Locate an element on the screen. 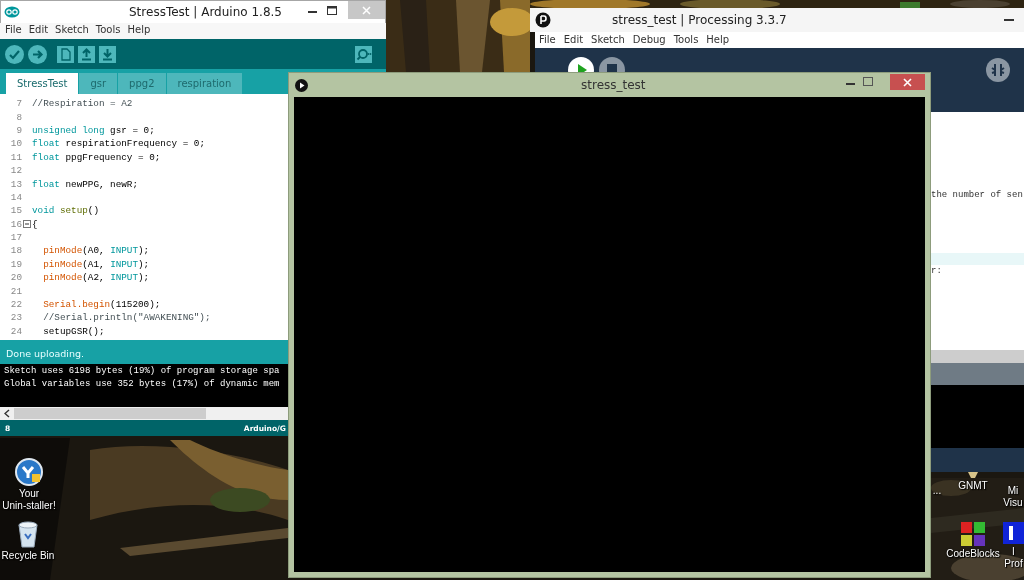  code-line: { is located at coordinates (35, 224).